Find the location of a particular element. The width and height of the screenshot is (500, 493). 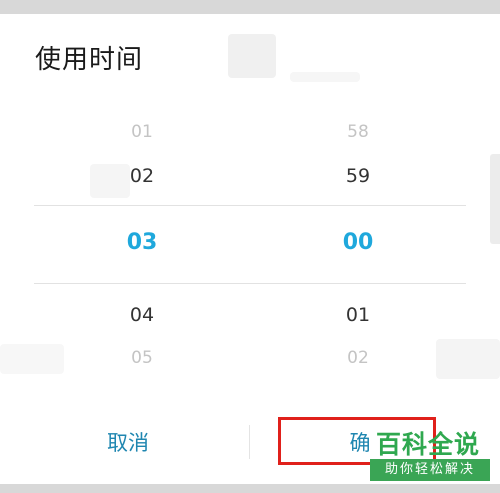

background-ghost-image is located at coordinates (252, 56).